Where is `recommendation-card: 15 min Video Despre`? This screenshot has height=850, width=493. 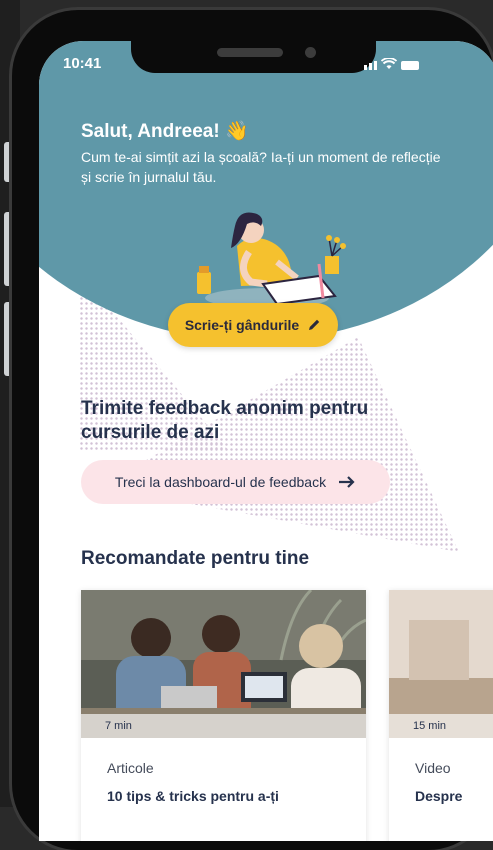 recommendation-card: 15 min Video Despre is located at coordinates (441, 715).